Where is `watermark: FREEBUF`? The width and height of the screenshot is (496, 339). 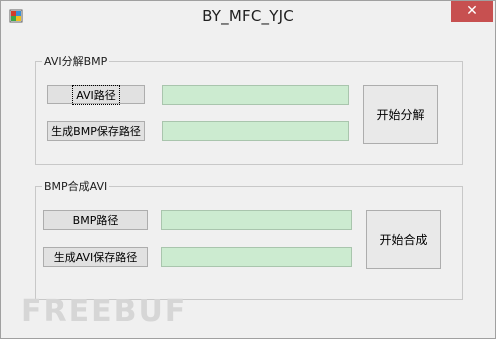 watermark: FREEBUF is located at coordinates (104, 311).